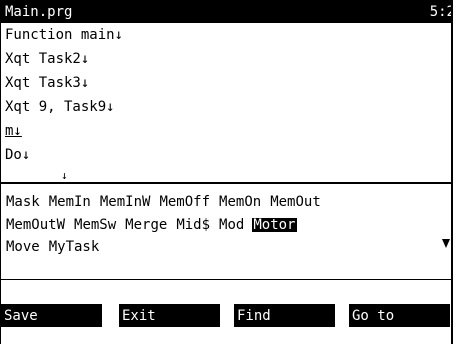 The image size is (459, 344). I want to click on keyword-item: MemInW, so click(125, 202).